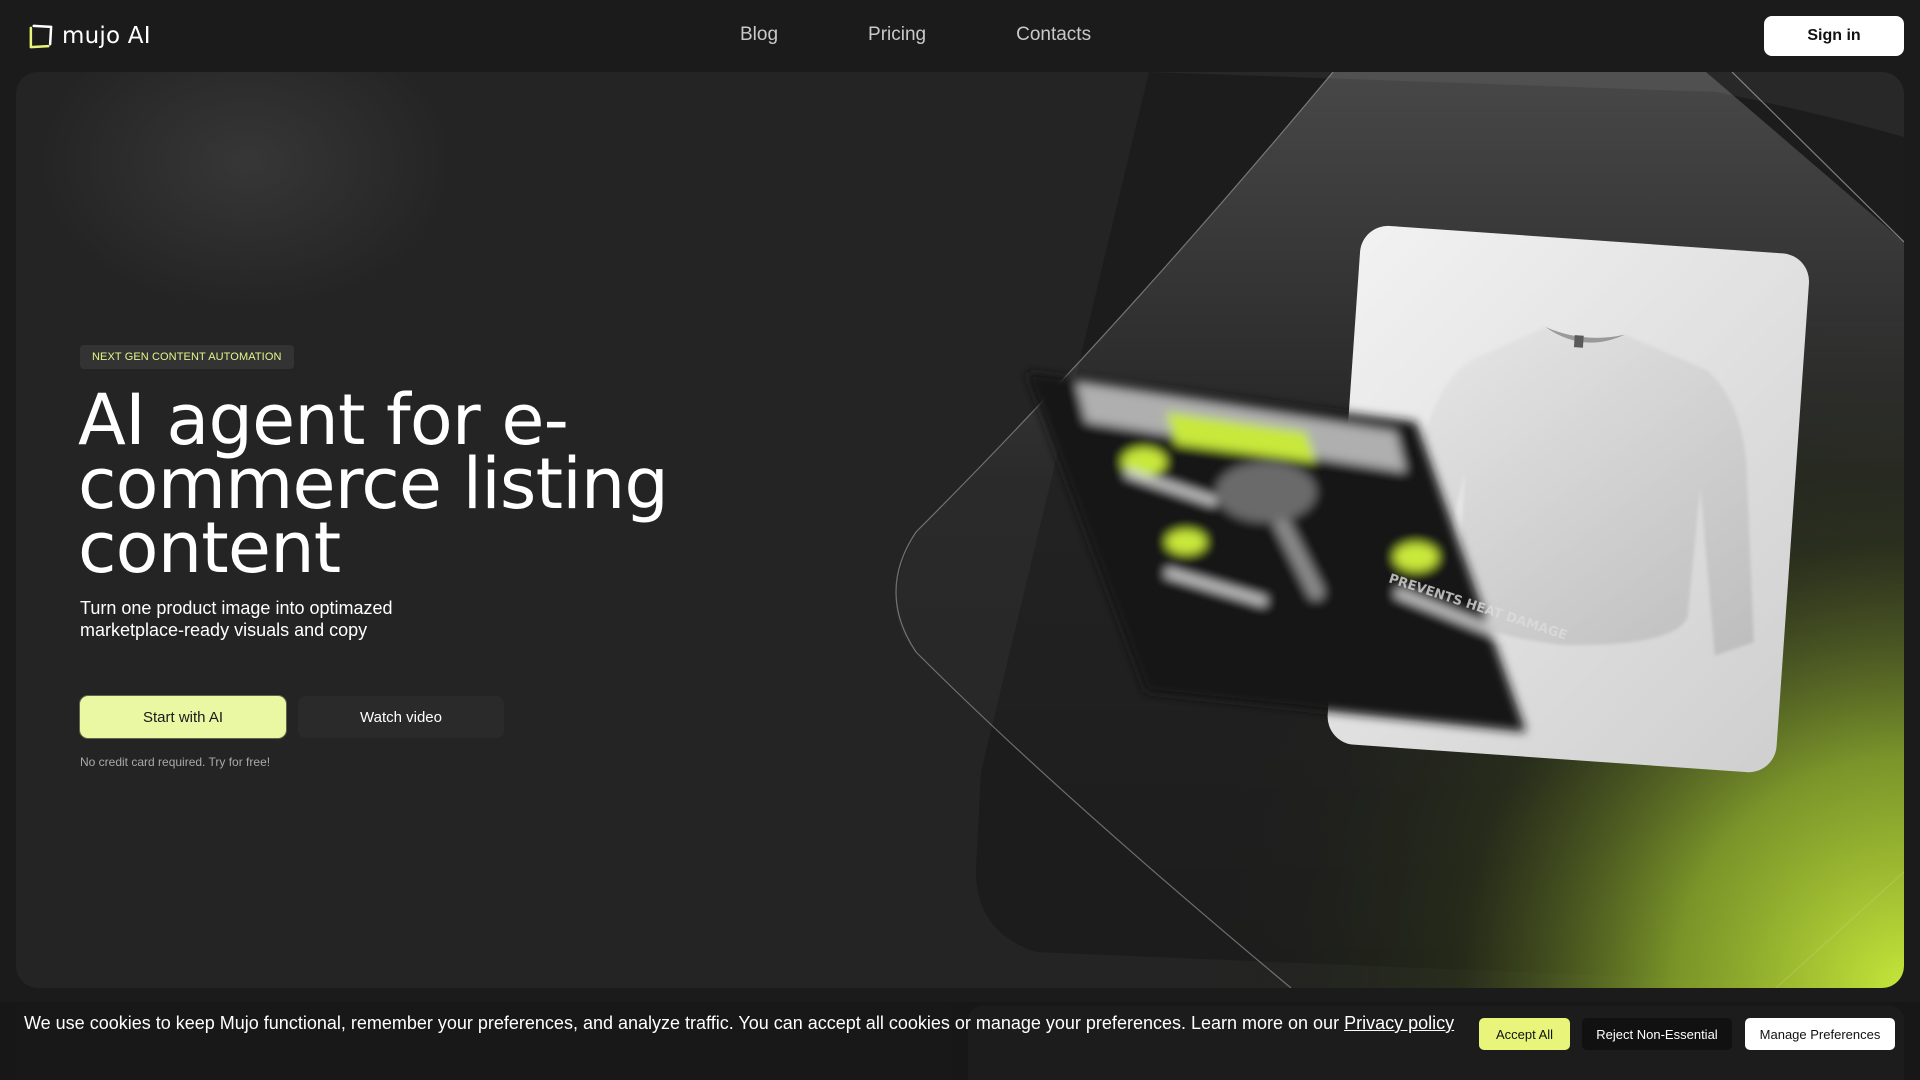 The width and height of the screenshot is (1920, 1080). What do you see at coordinates (759, 35) in the screenshot?
I see `nav-link-blog: Blog` at bounding box center [759, 35].